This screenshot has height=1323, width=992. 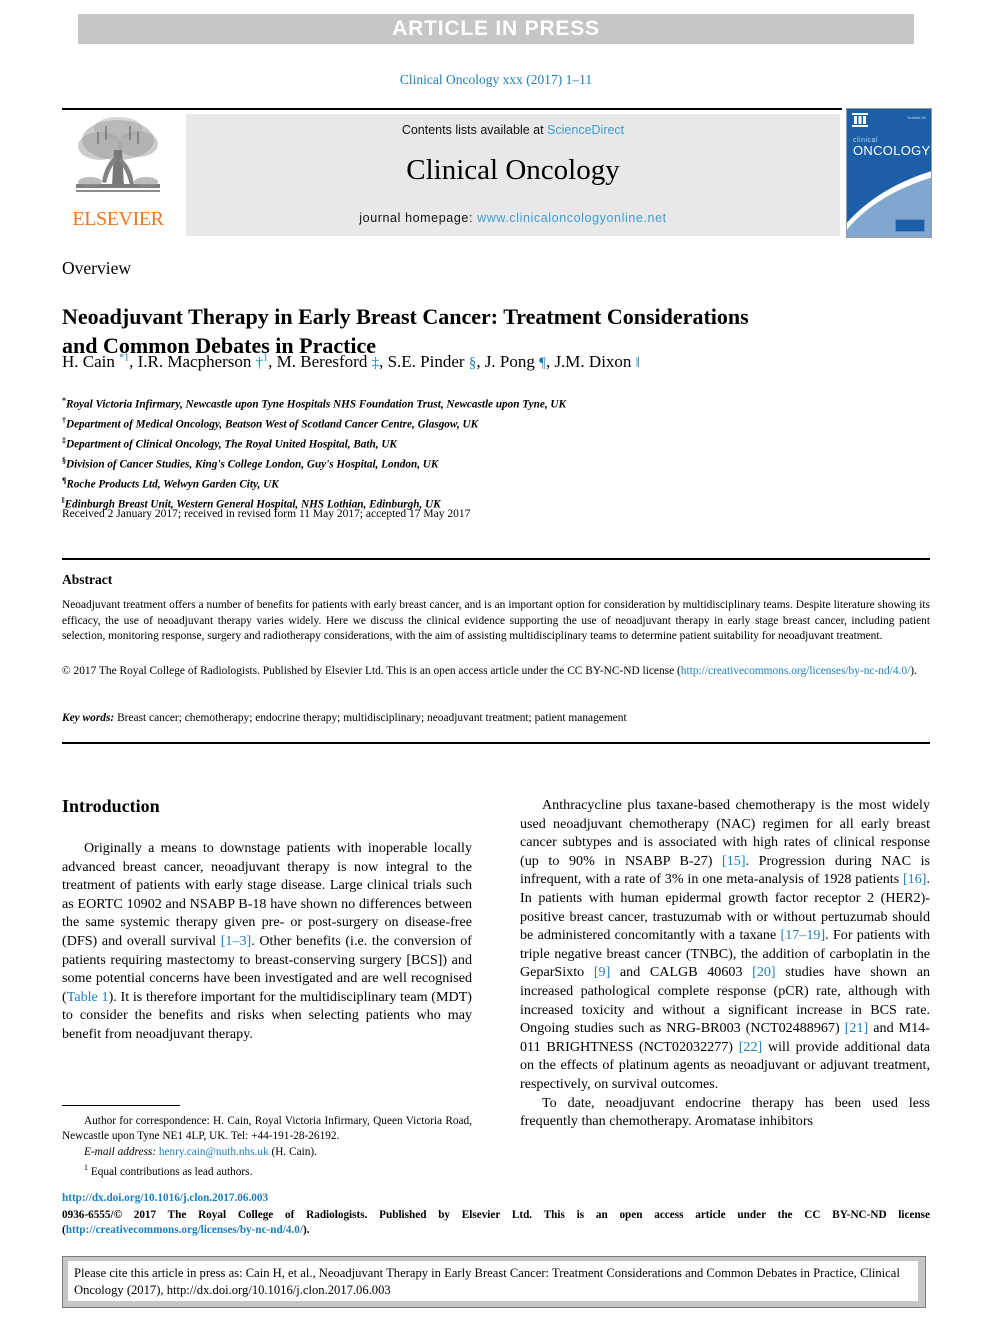 What do you see at coordinates (236, 941) in the screenshot?
I see `reference-link-1-3: [1–3]` at bounding box center [236, 941].